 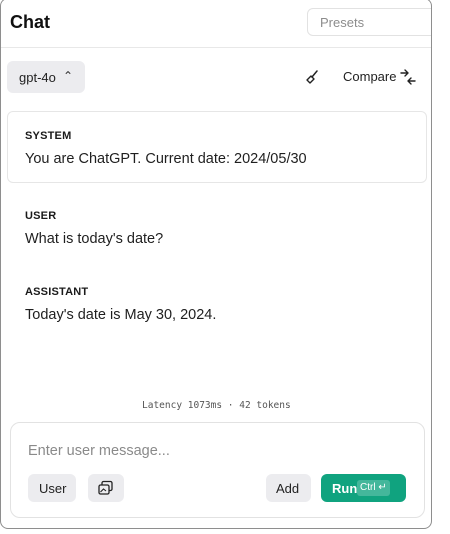 What do you see at coordinates (369, 22) in the screenshot?
I see `presets-select: Presets` at bounding box center [369, 22].